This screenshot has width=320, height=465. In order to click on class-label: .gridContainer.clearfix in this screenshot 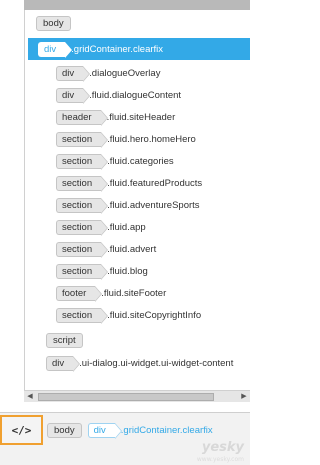, I will do `click(117, 49)`.